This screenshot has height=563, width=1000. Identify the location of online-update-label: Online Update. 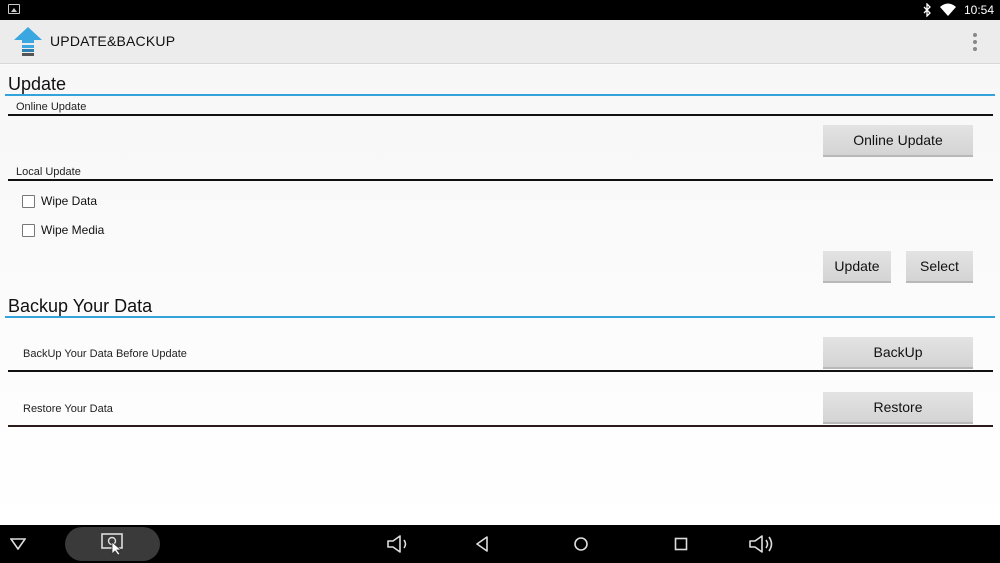
(51, 107).